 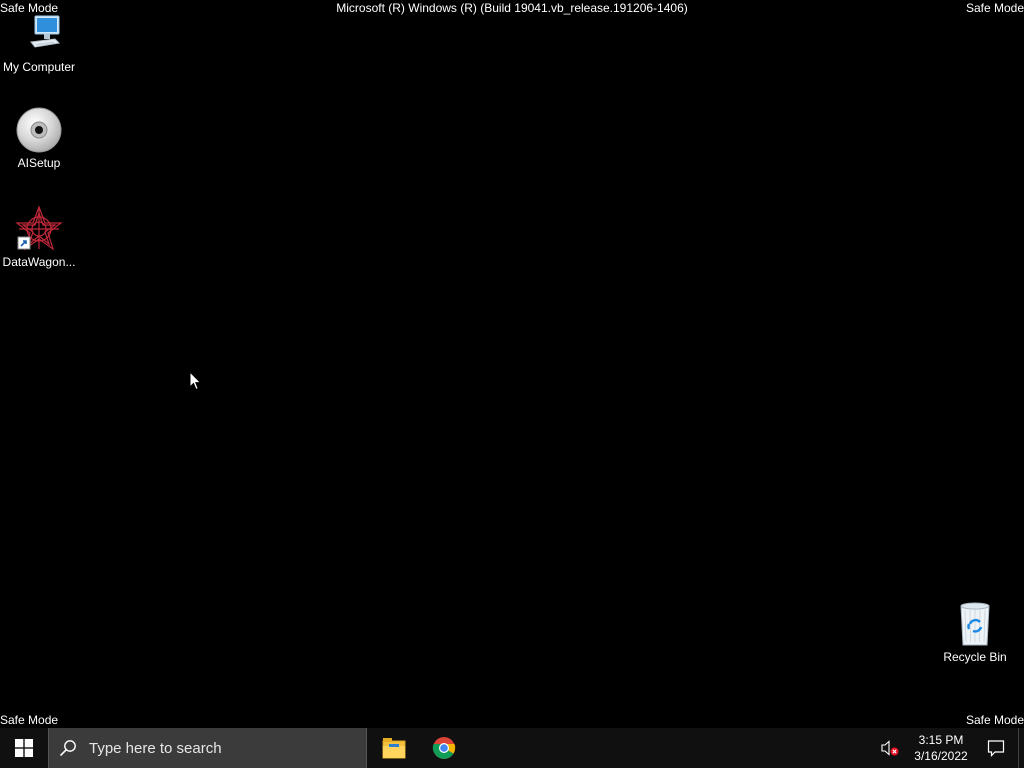 What do you see at coordinates (68, 748) in the screenshot?
I see `search-icon` at bounding box center [68, 748].